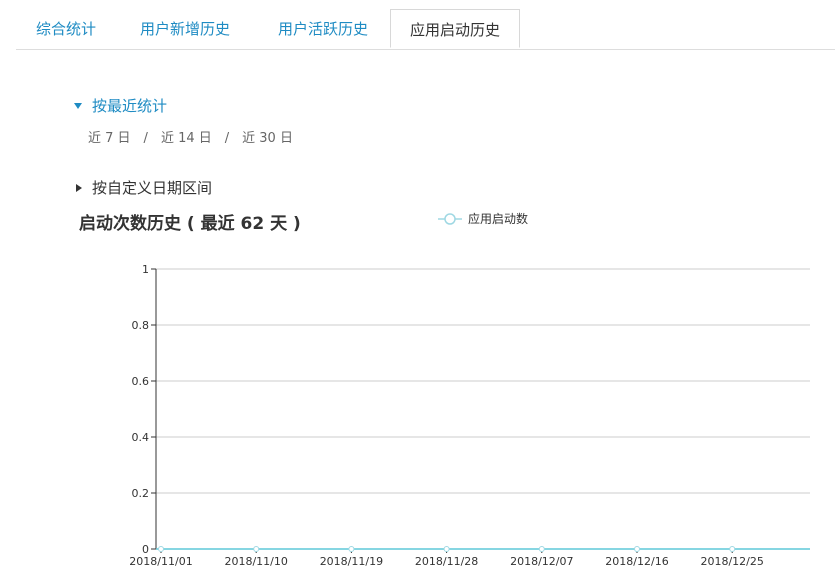 This screenshot has height=586, width=835. Describe the element at coordinates (636, 561) in the screenshot. I see `x-tick-label: 2018/12/16` at that location.